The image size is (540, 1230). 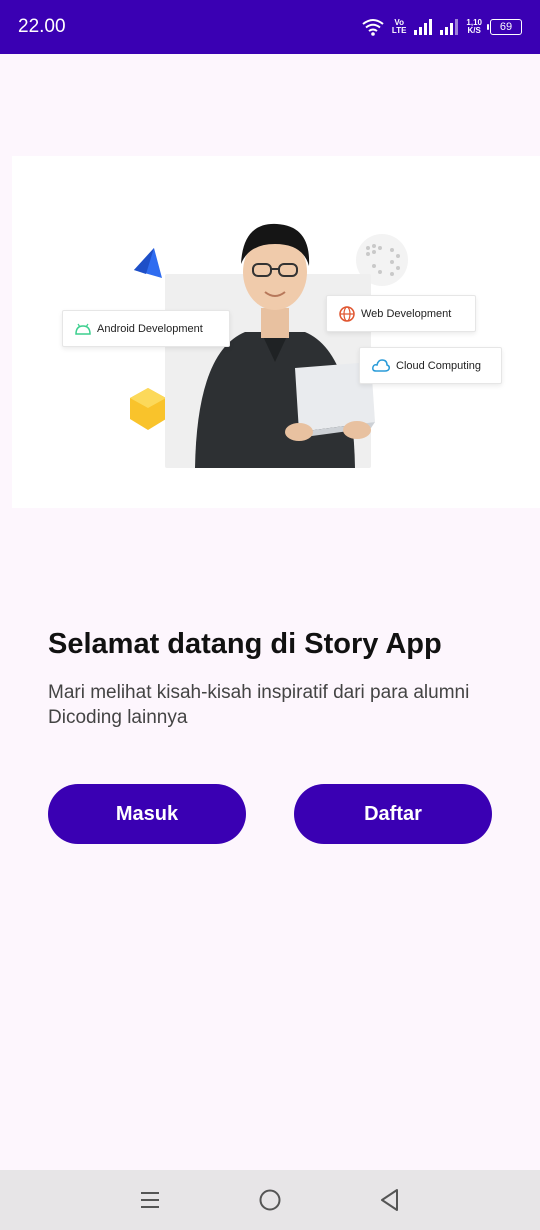 What do you see at coordinates (347, 313) in the screenshot?
I see `web-globe-icon` at bounding box center [347, 313].